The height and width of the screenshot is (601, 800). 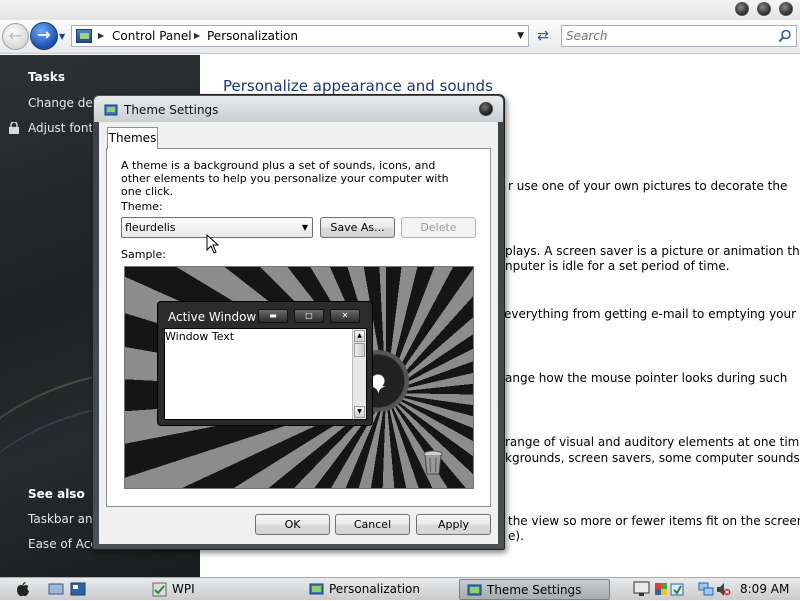 What do you see at coordinates (742, 9) in the screenshot?
I see `minimize-button` at bounding box center [742, 9].